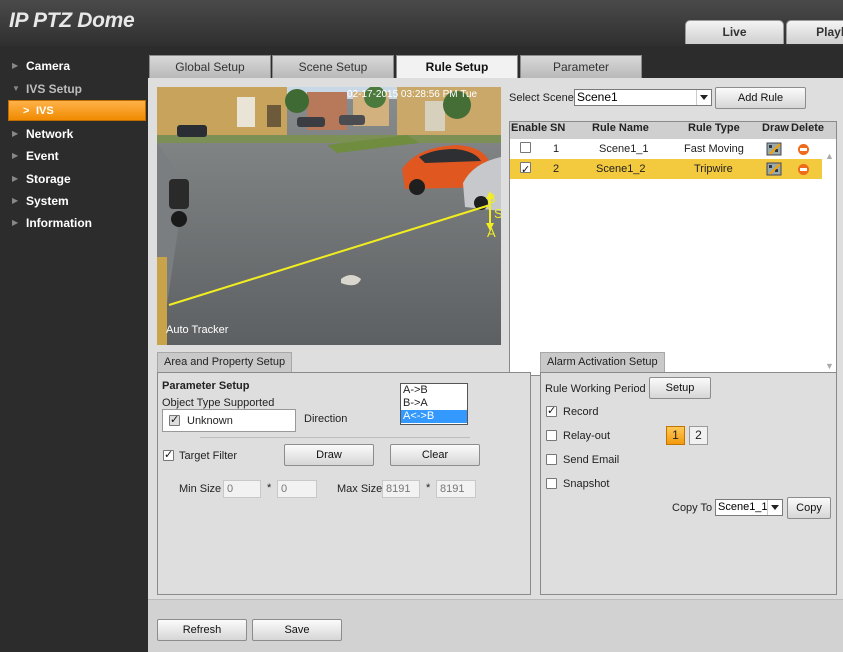 This screenshot has width=843, height=652. I want to click on min-size-label: Min Size, so click(200, 489).